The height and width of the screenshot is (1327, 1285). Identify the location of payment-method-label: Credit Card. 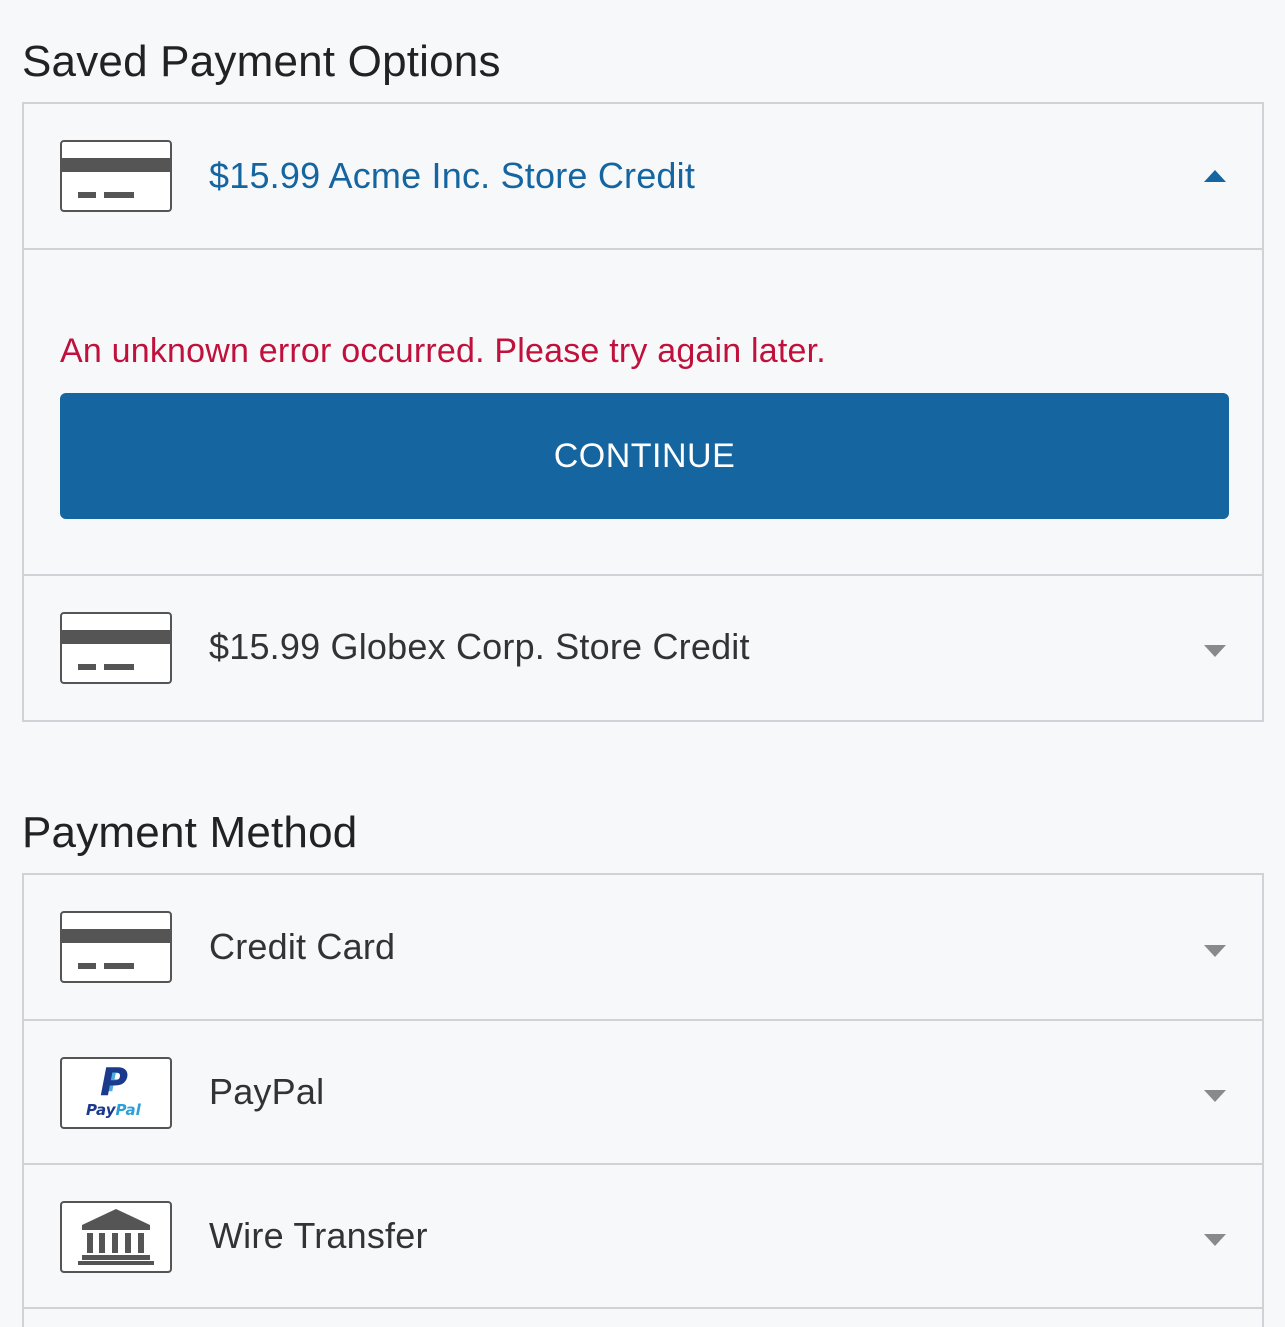
(302, 946).